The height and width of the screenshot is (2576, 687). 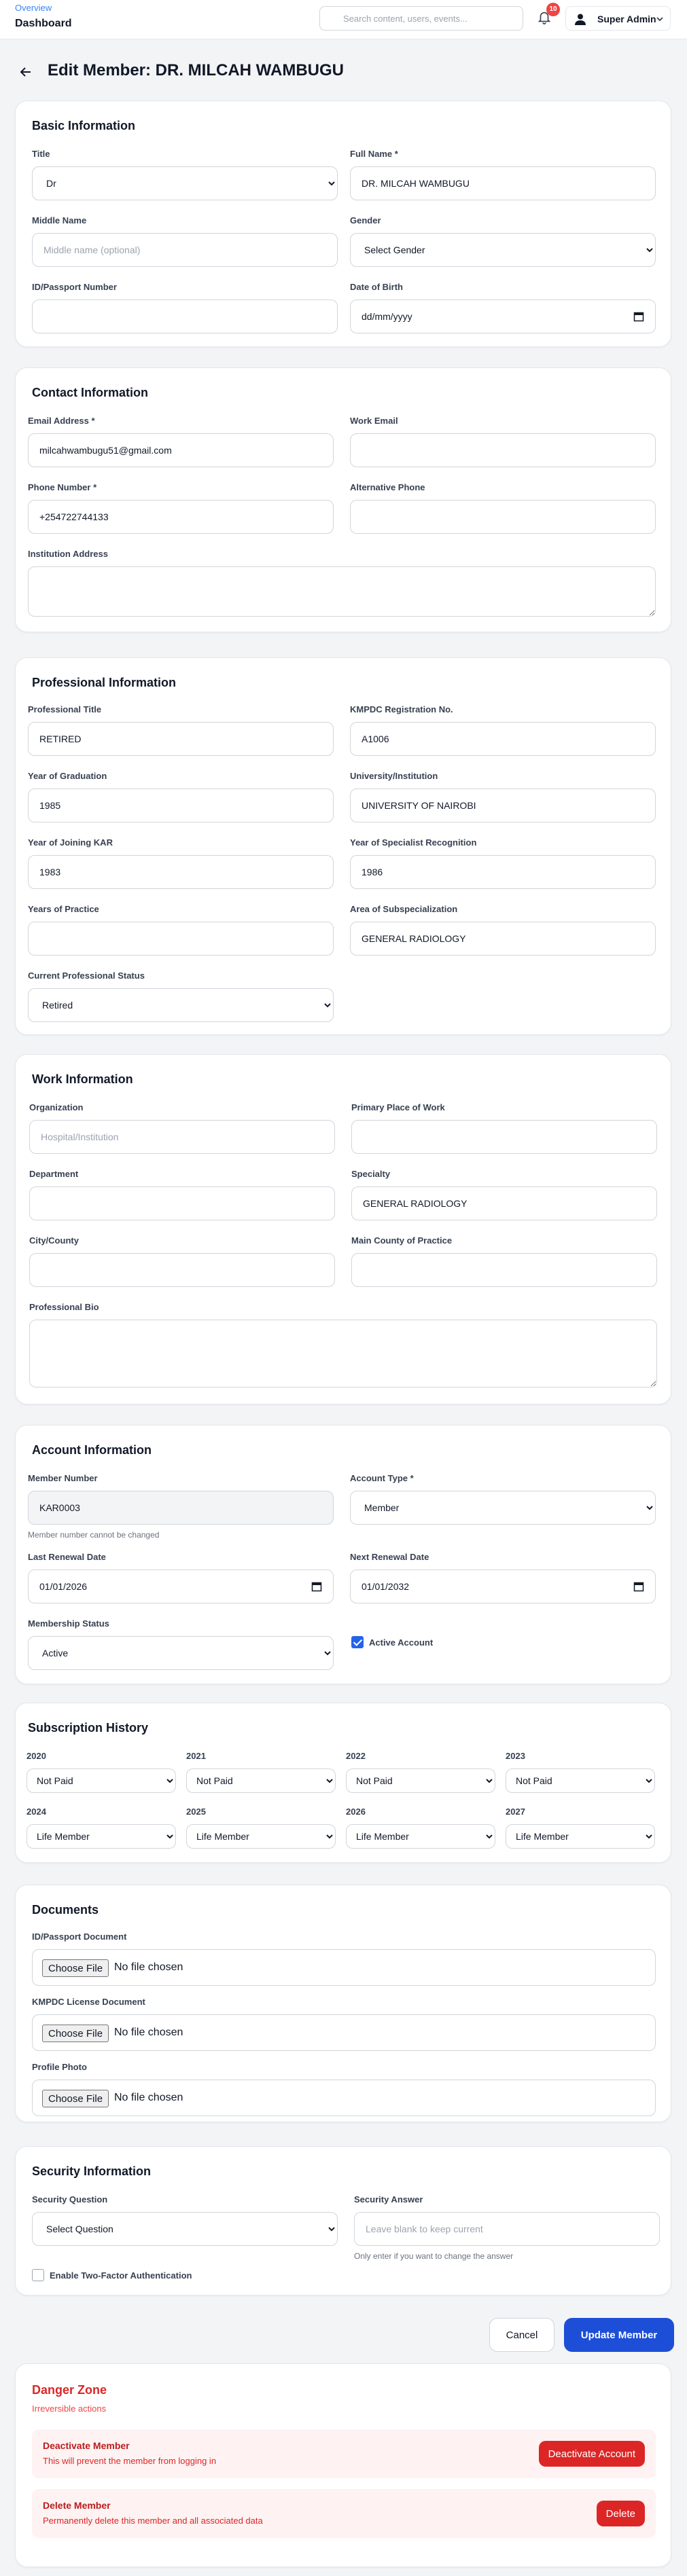 I want to click on years-practice-field: Years of Practice, so click(x=181, y=930).